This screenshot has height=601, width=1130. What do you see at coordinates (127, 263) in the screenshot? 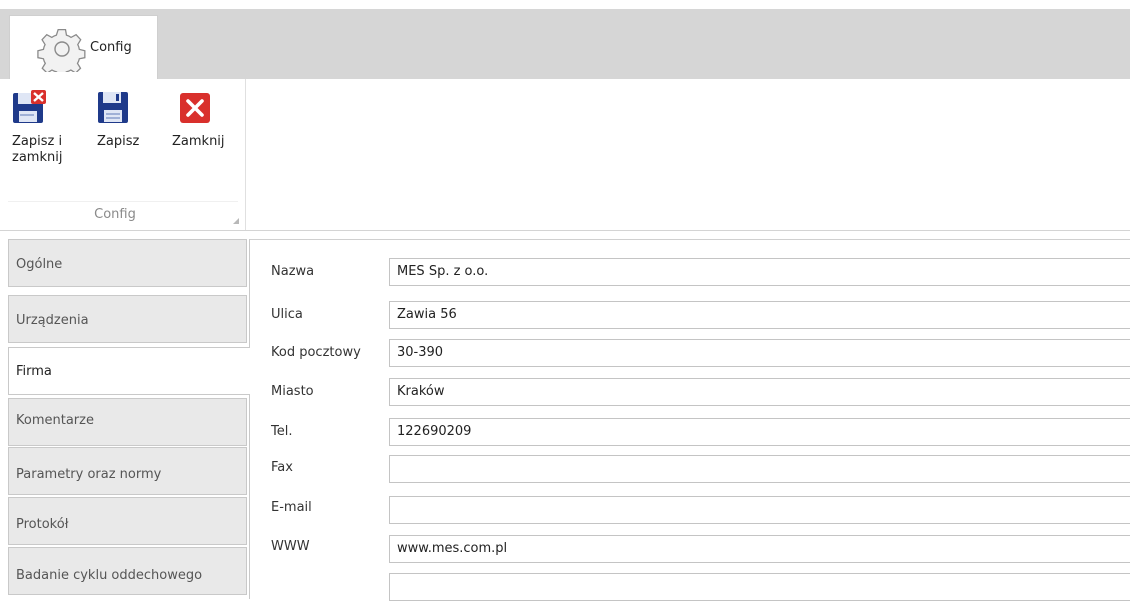
I see `nav-item-ogolne: Ogólne` at bounding box center [127, 263].